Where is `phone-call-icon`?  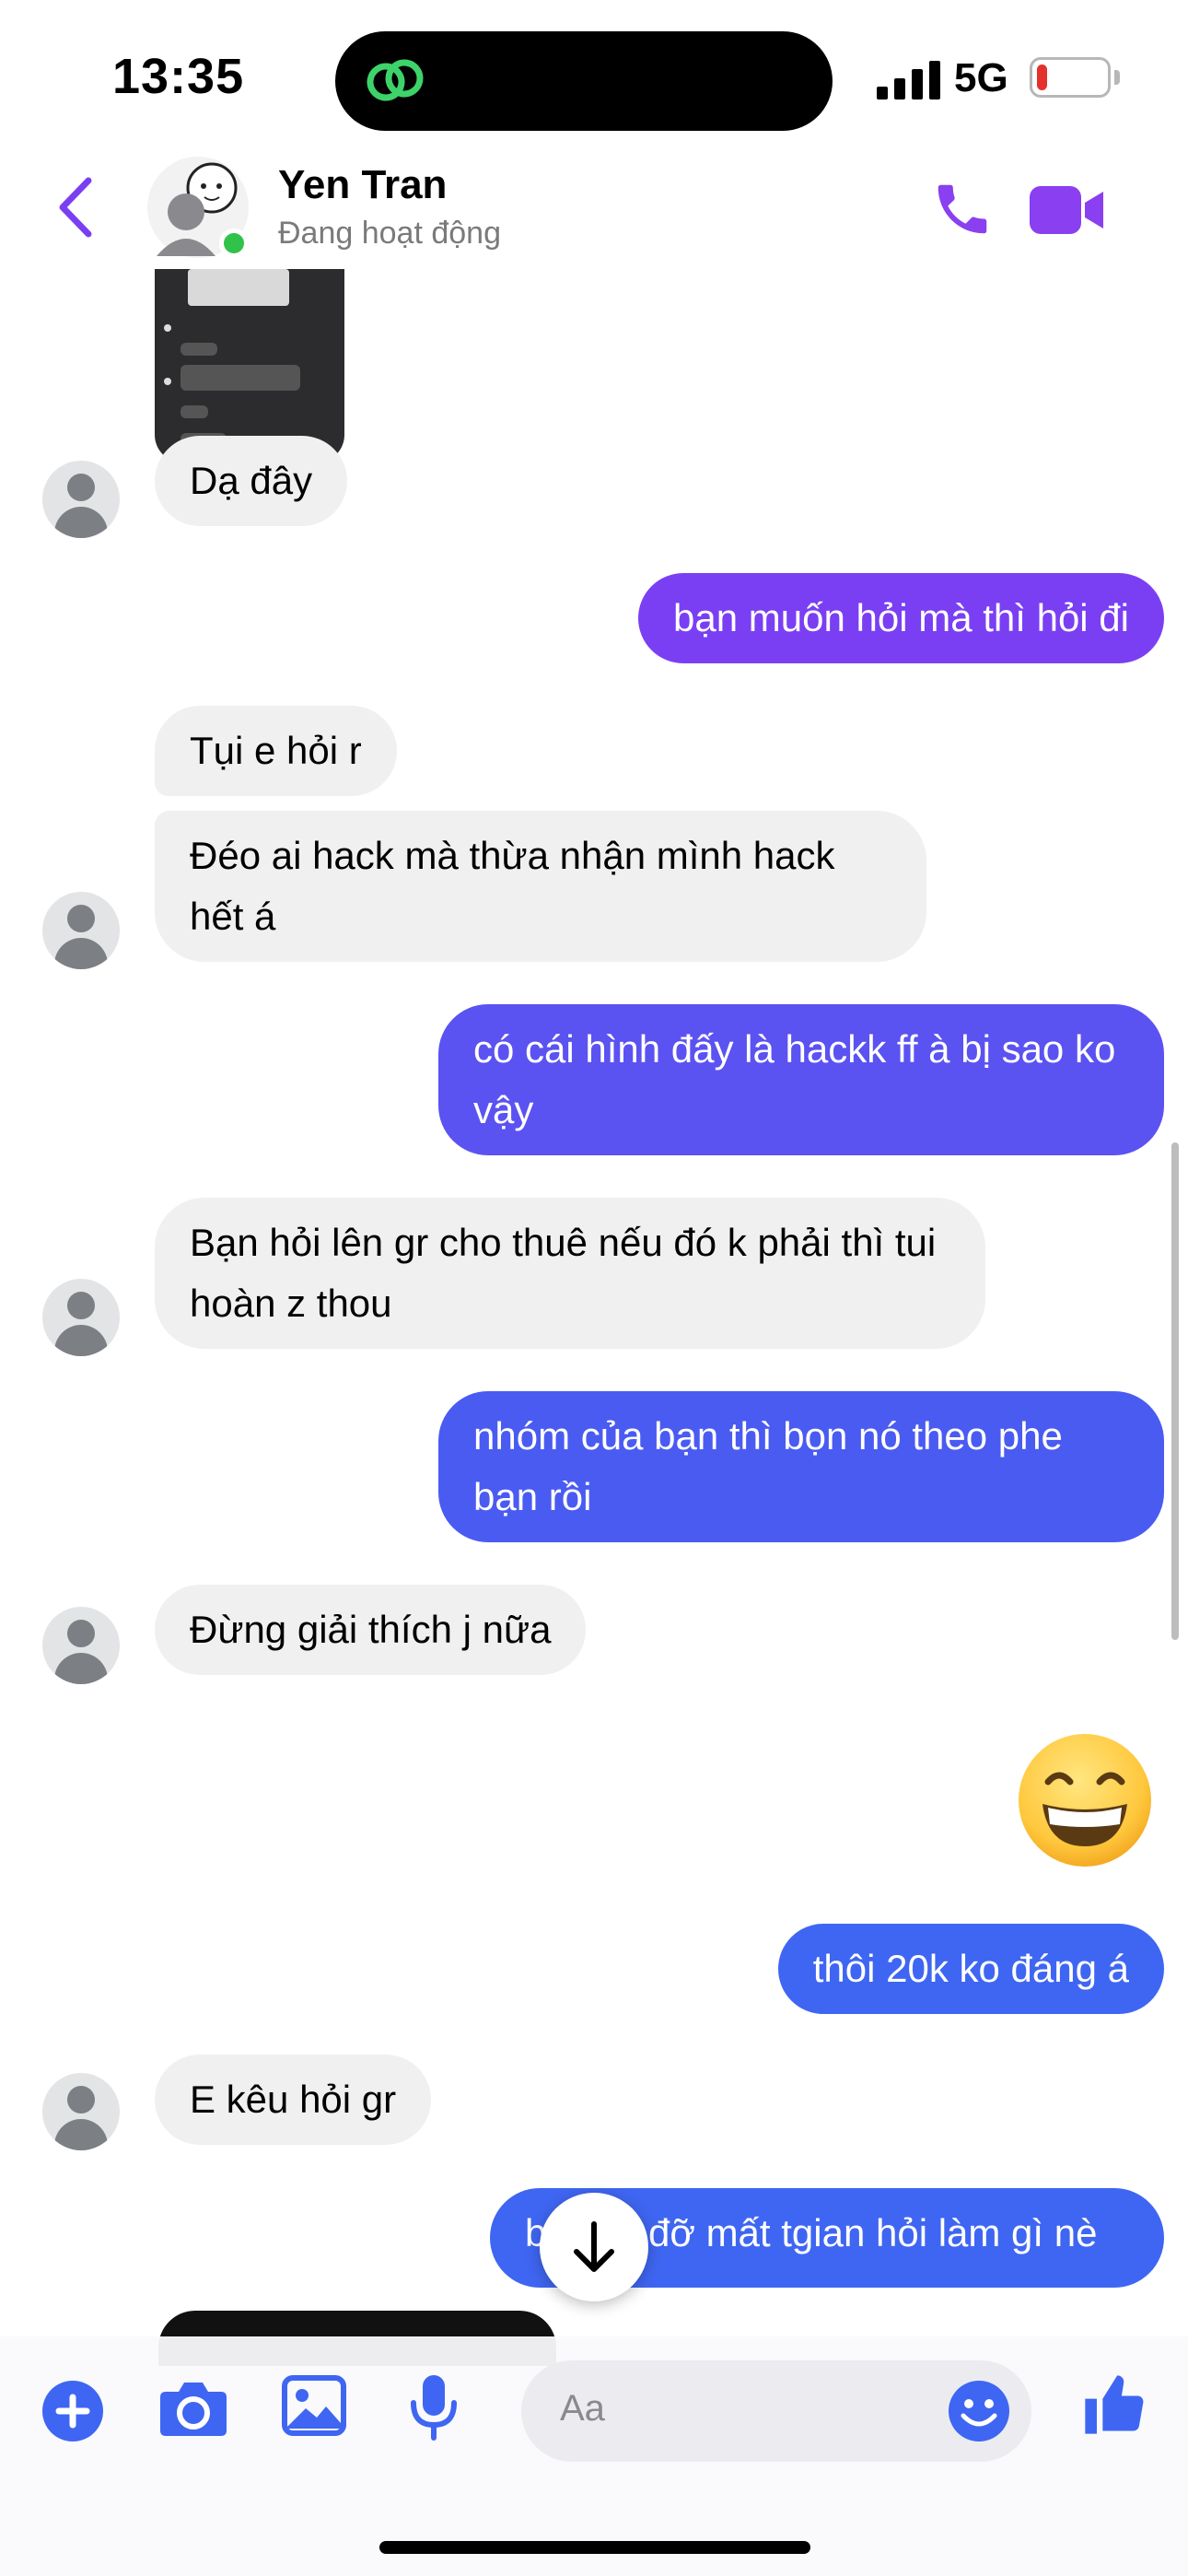
phone-call-icon is located at coordinates (962, 209).